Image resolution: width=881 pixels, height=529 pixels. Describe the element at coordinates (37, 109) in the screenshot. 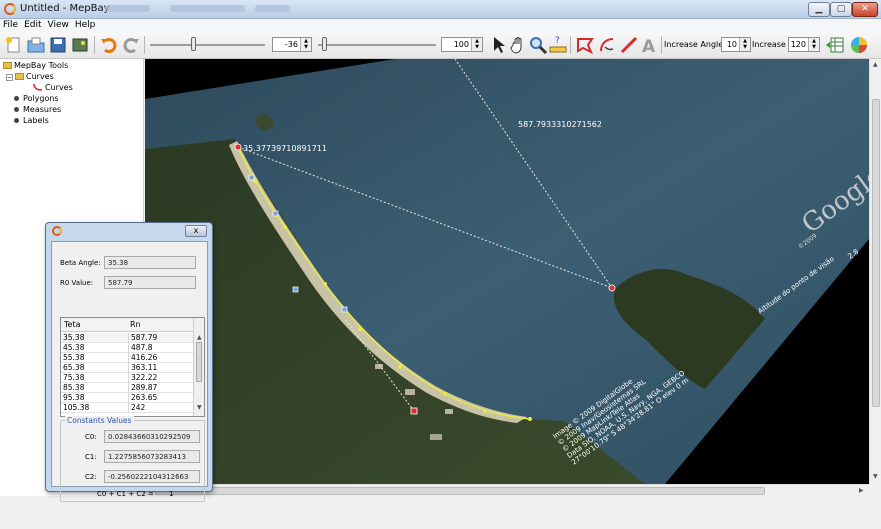

I see `tree-item-measures: Measures` at that location.